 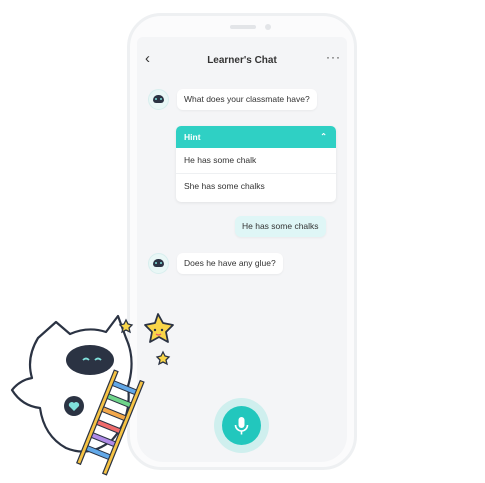 I want to click on chat-header: ‹ Learner's Chat ···, so click(x=242, y=60).